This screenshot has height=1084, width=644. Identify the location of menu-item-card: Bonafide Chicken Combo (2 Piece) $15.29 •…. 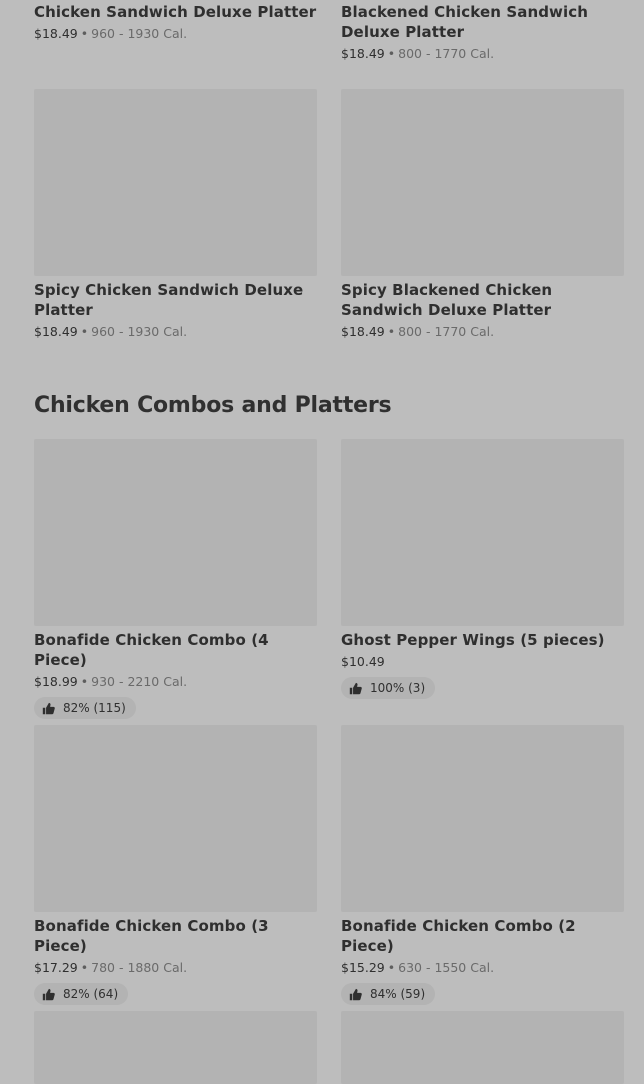
(482, 865).